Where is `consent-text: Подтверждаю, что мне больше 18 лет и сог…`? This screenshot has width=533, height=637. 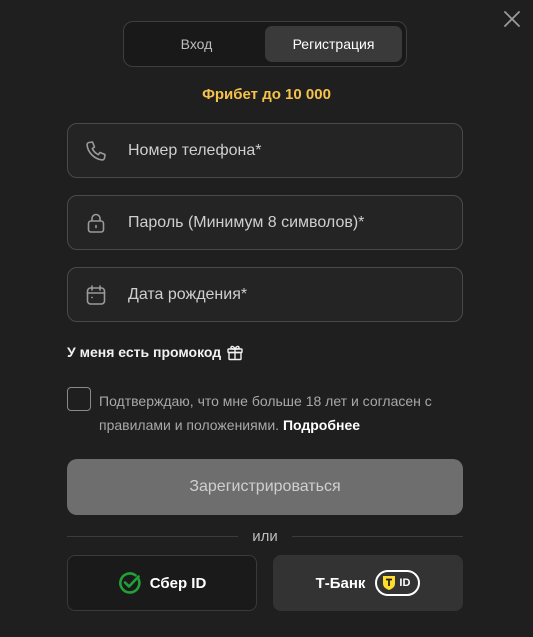 consent-text: Подтверждаю, что мне больше 18 лет и сог… is located at coordinates (265, 413).